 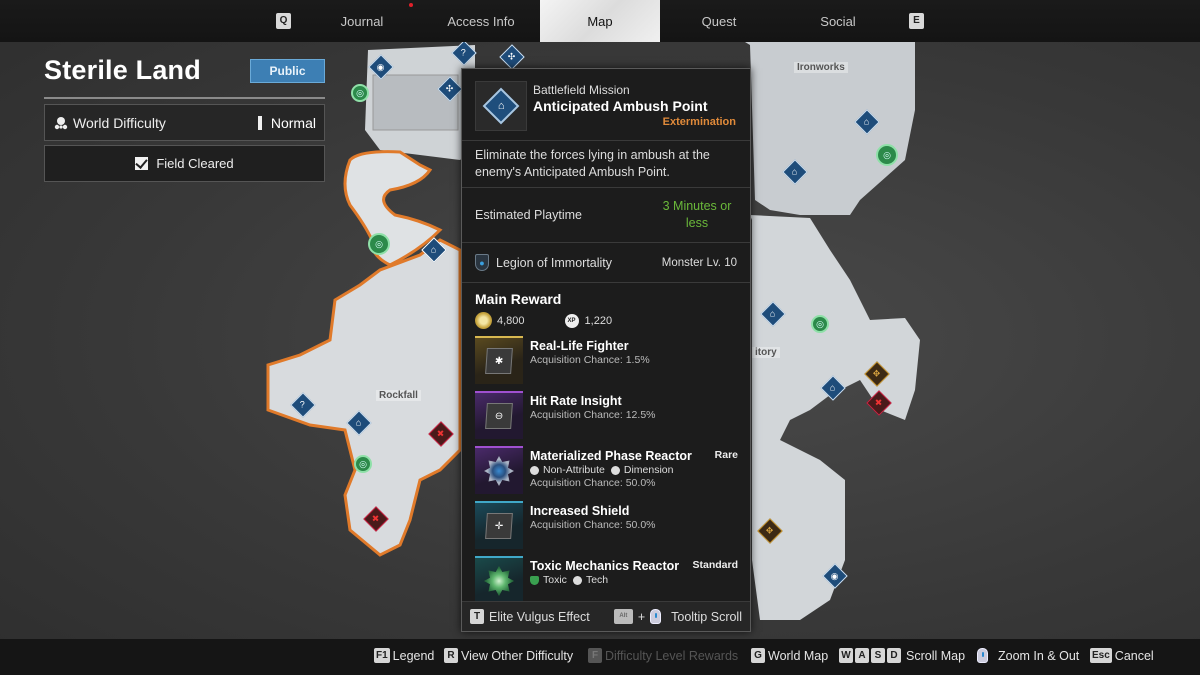 I want to click on hint-legend: F1 Legend, so click(x=404, y=655).